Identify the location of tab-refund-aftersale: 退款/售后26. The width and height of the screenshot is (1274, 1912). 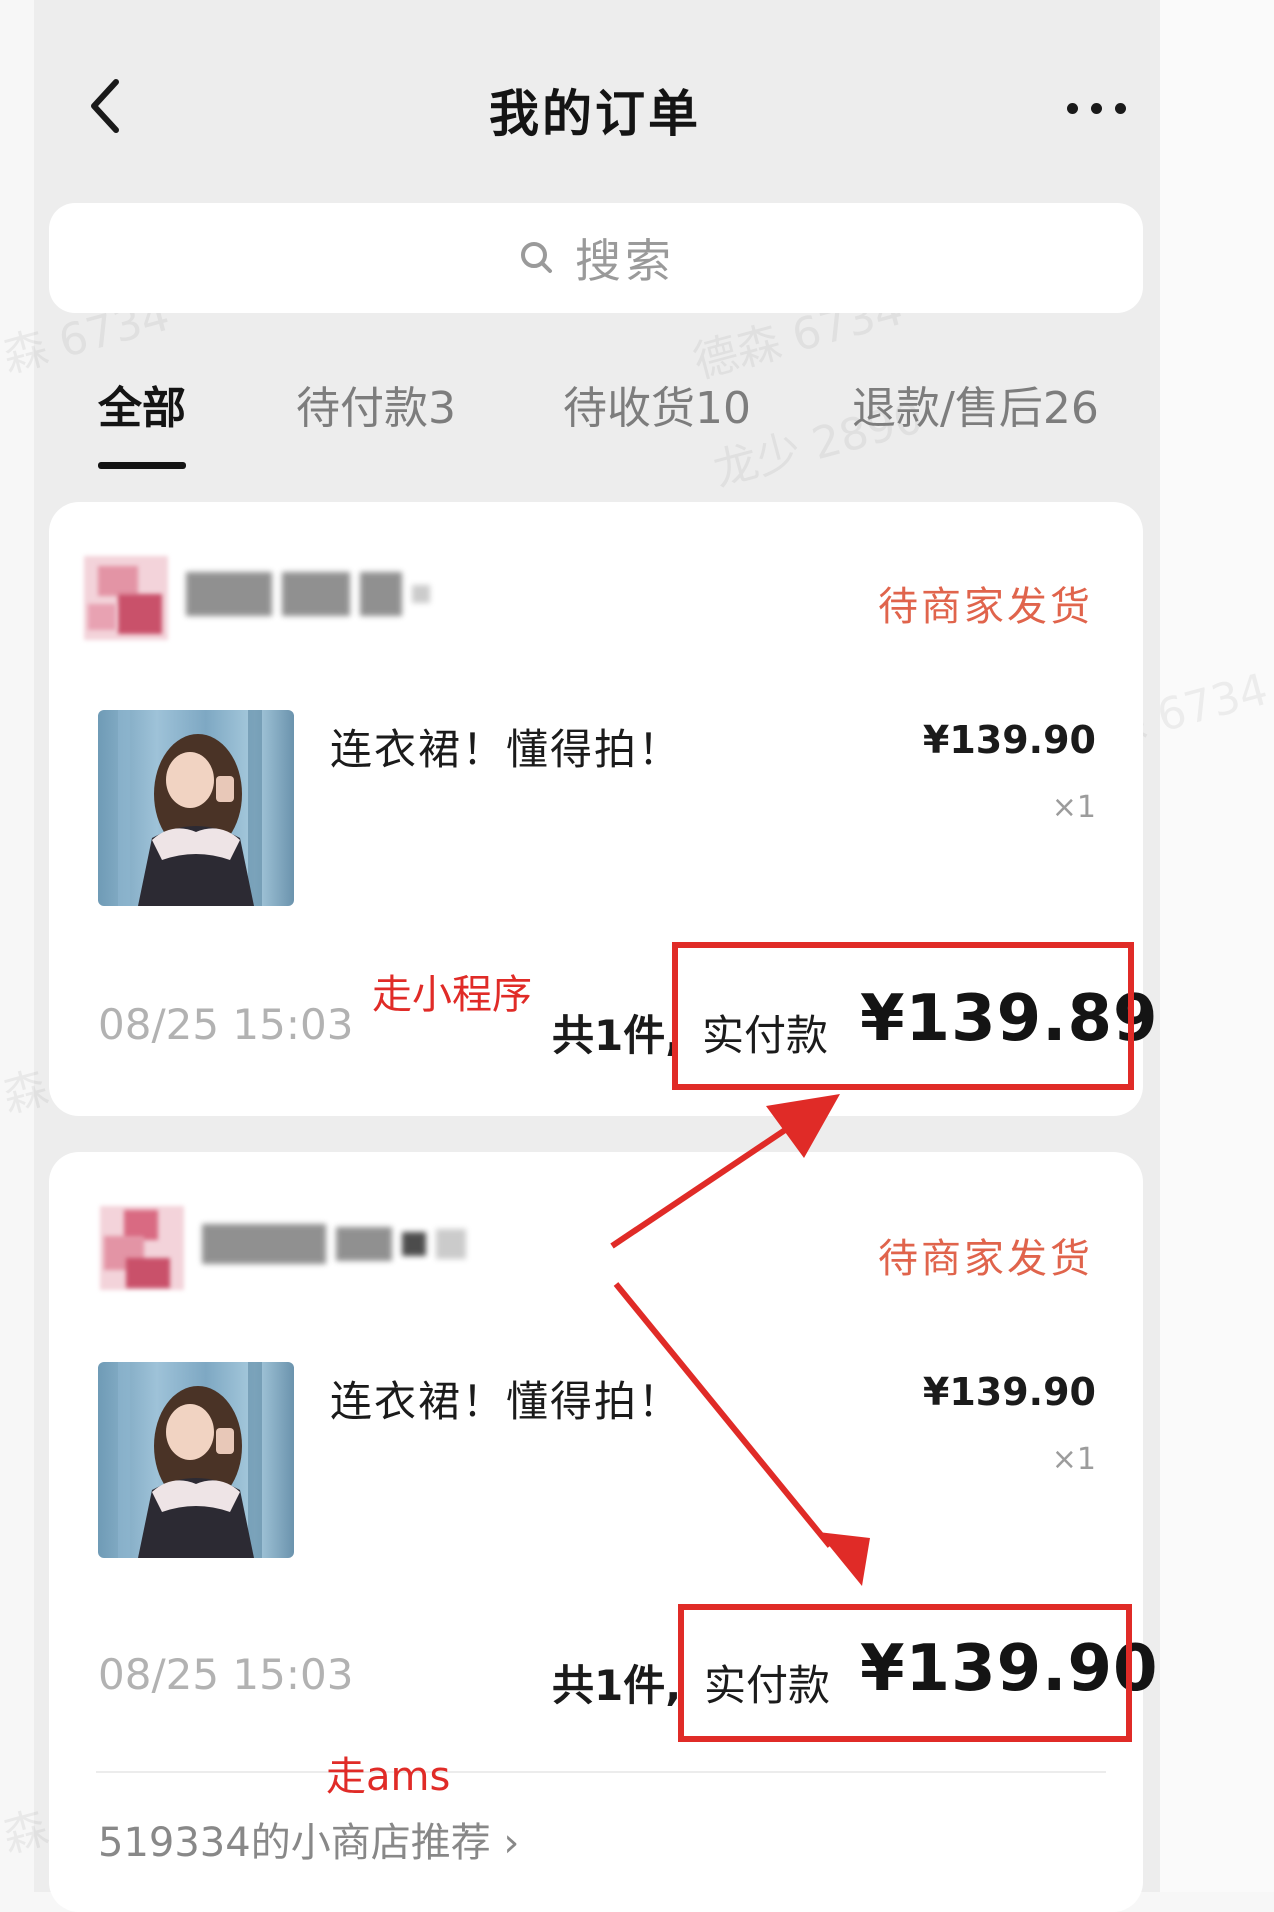
(975, 404).